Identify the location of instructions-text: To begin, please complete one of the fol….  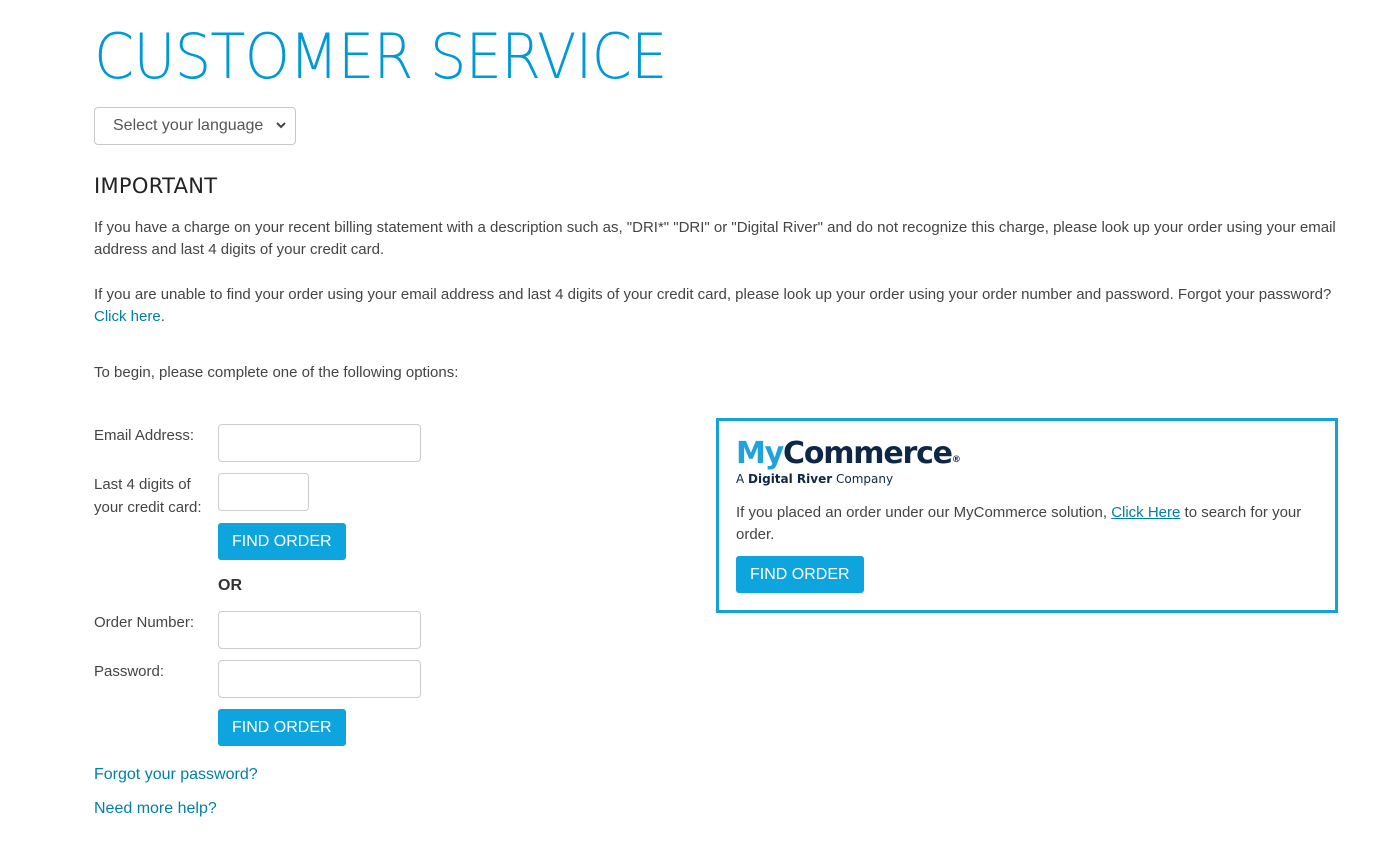
(276, 372).